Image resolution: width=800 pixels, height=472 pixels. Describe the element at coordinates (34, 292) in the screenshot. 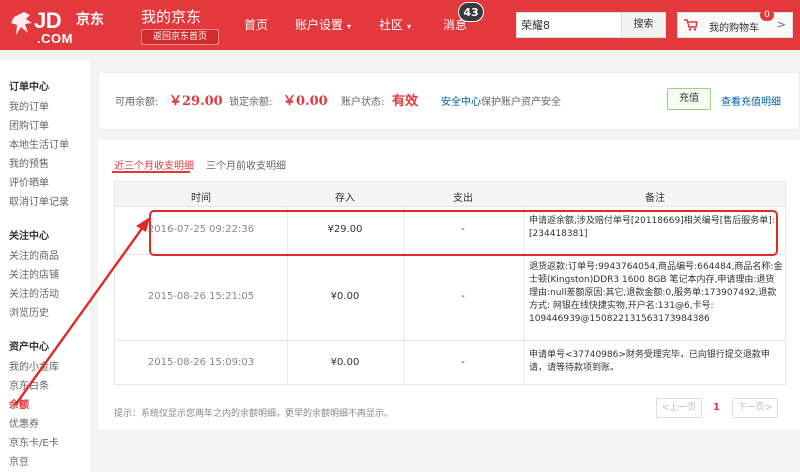

I see `sidebar-item-followed-events: 关注的活动` at that location.